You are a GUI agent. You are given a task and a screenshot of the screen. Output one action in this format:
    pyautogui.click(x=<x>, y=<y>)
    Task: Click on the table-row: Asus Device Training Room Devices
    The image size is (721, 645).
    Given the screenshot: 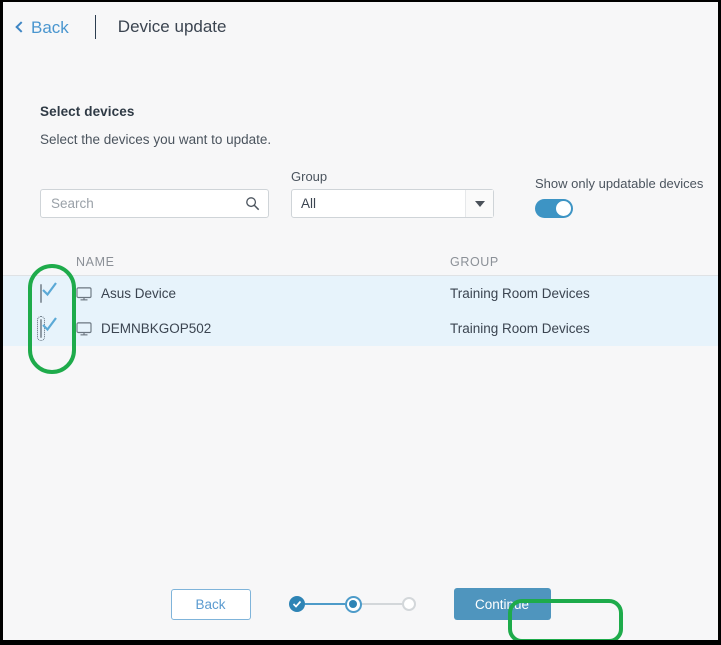 What is the action you would take?
    pyautogui.click(x=360, y=293)
    